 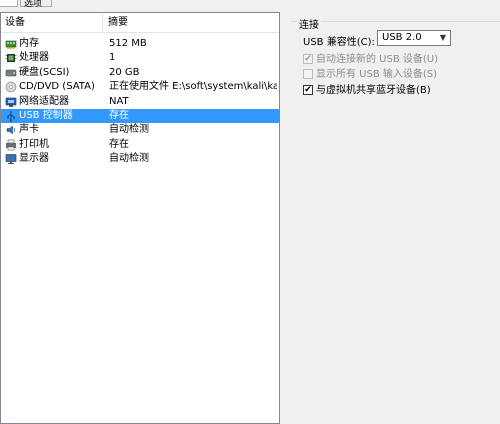 I want to click on device-name: 硬盘(SCSI), so click(x=44, y=72).